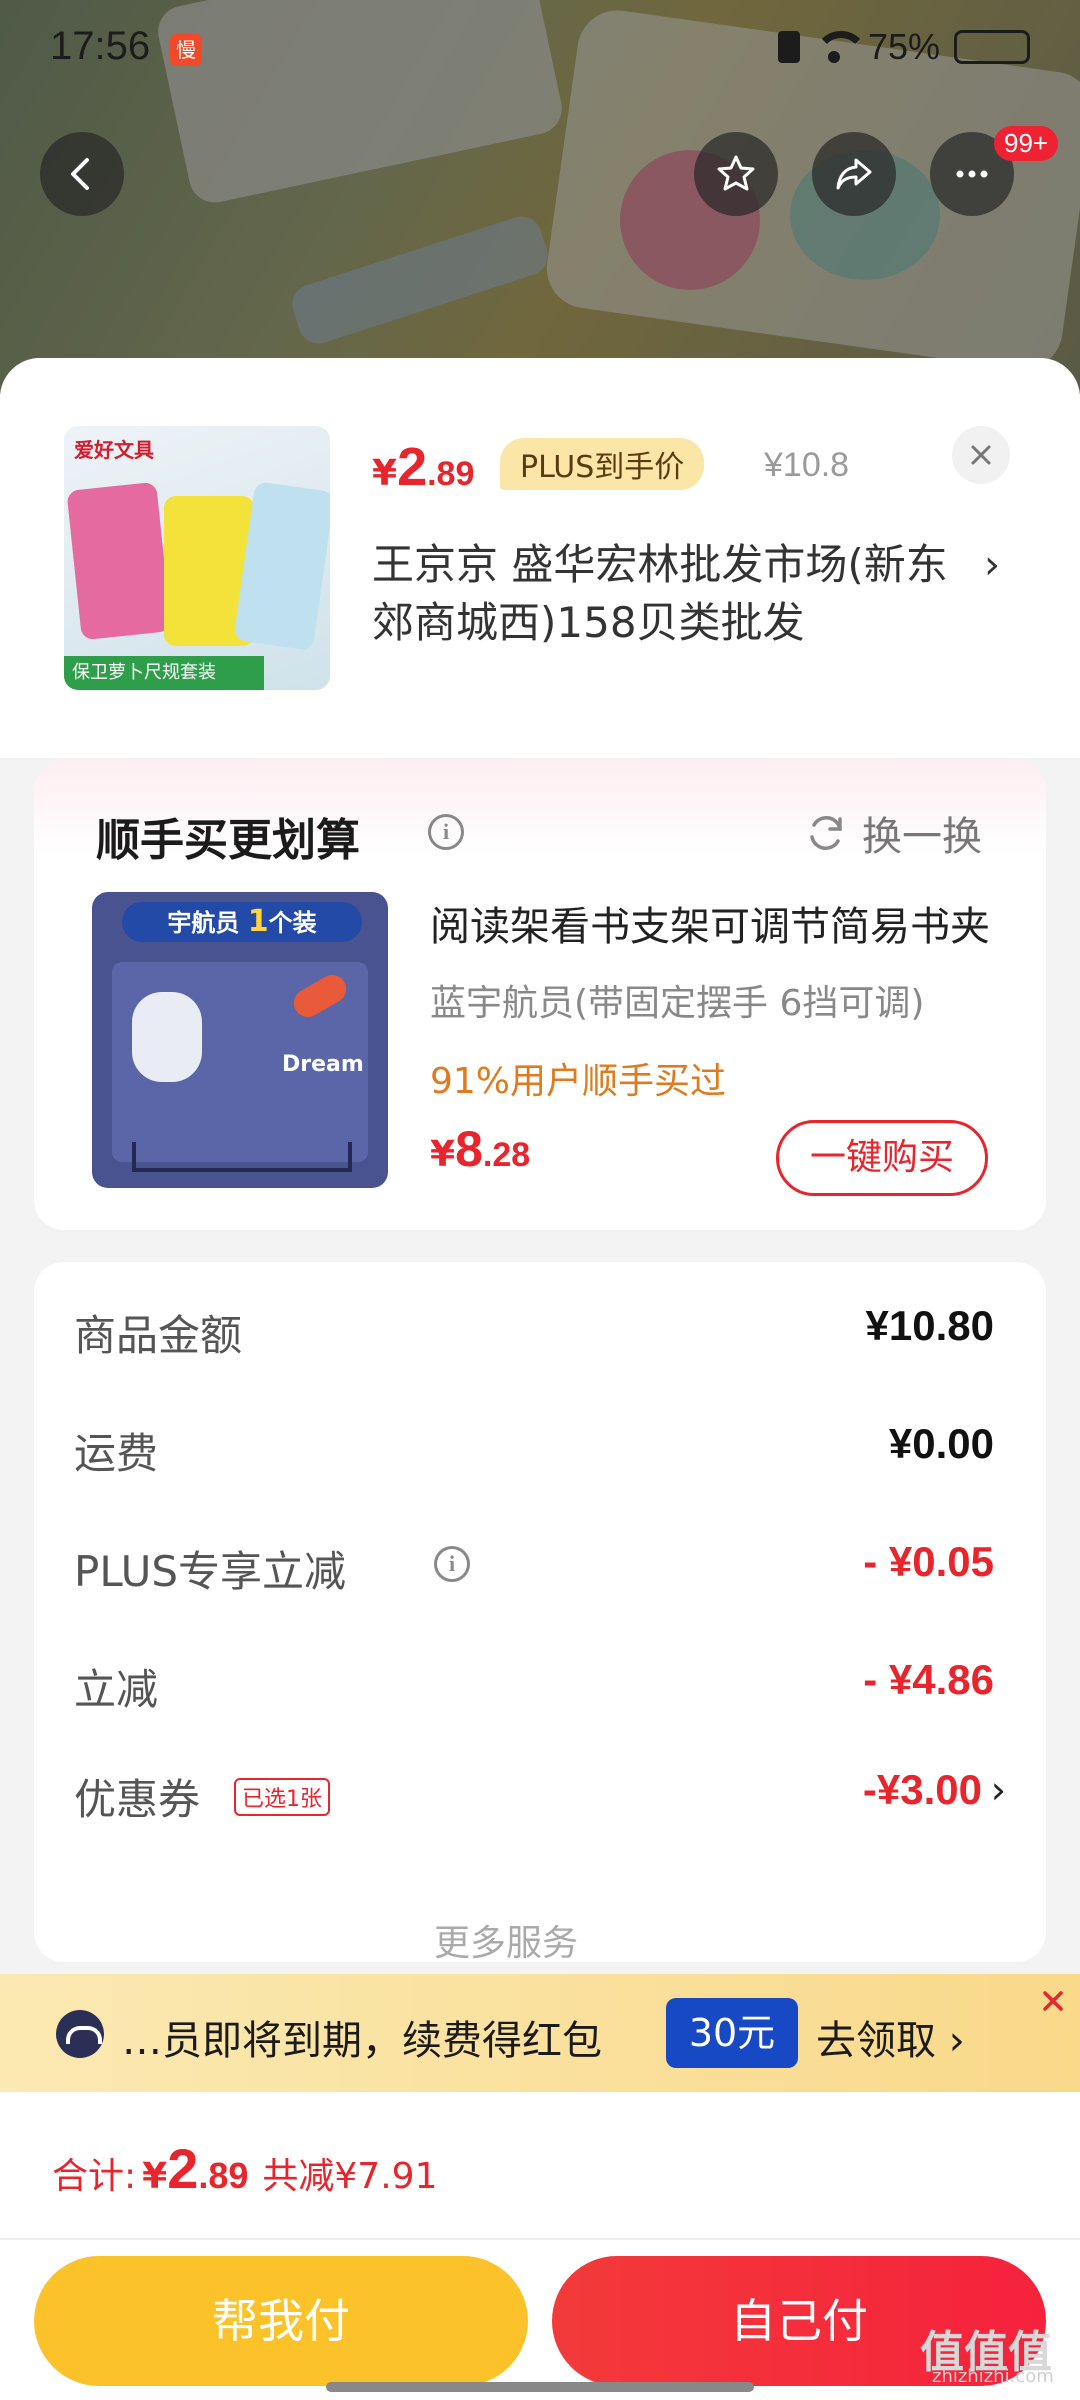 Image resolution: width=1080 pixels, height=2400 pixels. What do you see at coordinates (446, 832) in the screenshot?
I see `info-icon: i` at bounding box center [446, 832].